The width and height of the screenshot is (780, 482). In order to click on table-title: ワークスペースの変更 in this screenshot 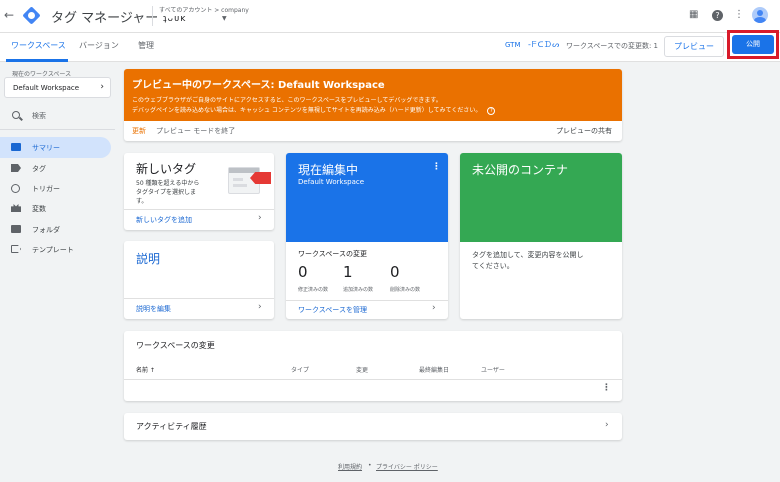, I will do `click(175, 345)`.